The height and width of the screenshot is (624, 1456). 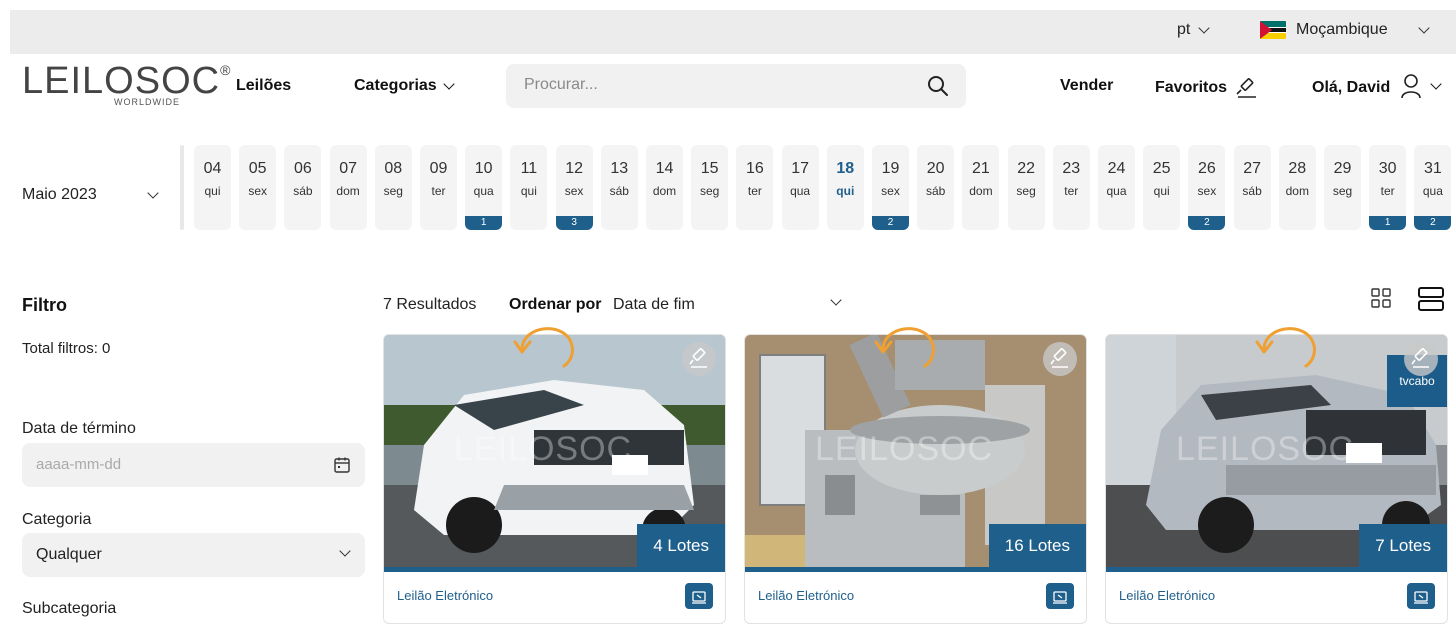 I want to click on order-label: Ordenar por, so click(x=555, y=304).